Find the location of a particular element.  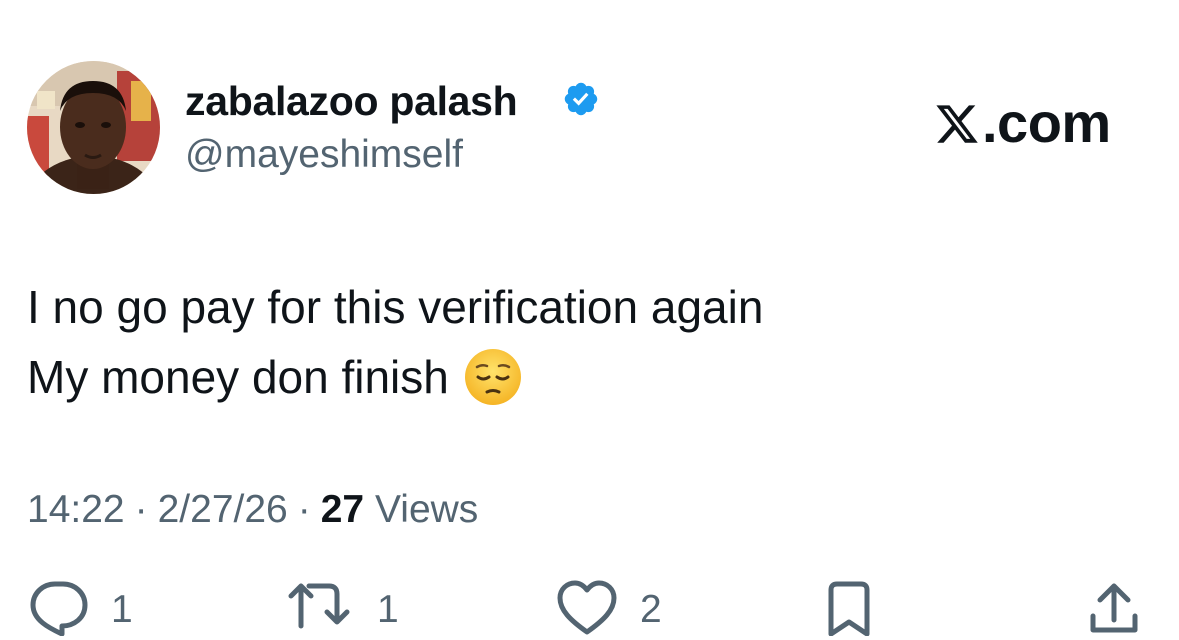

avatar is located at coordinates (93, 127).